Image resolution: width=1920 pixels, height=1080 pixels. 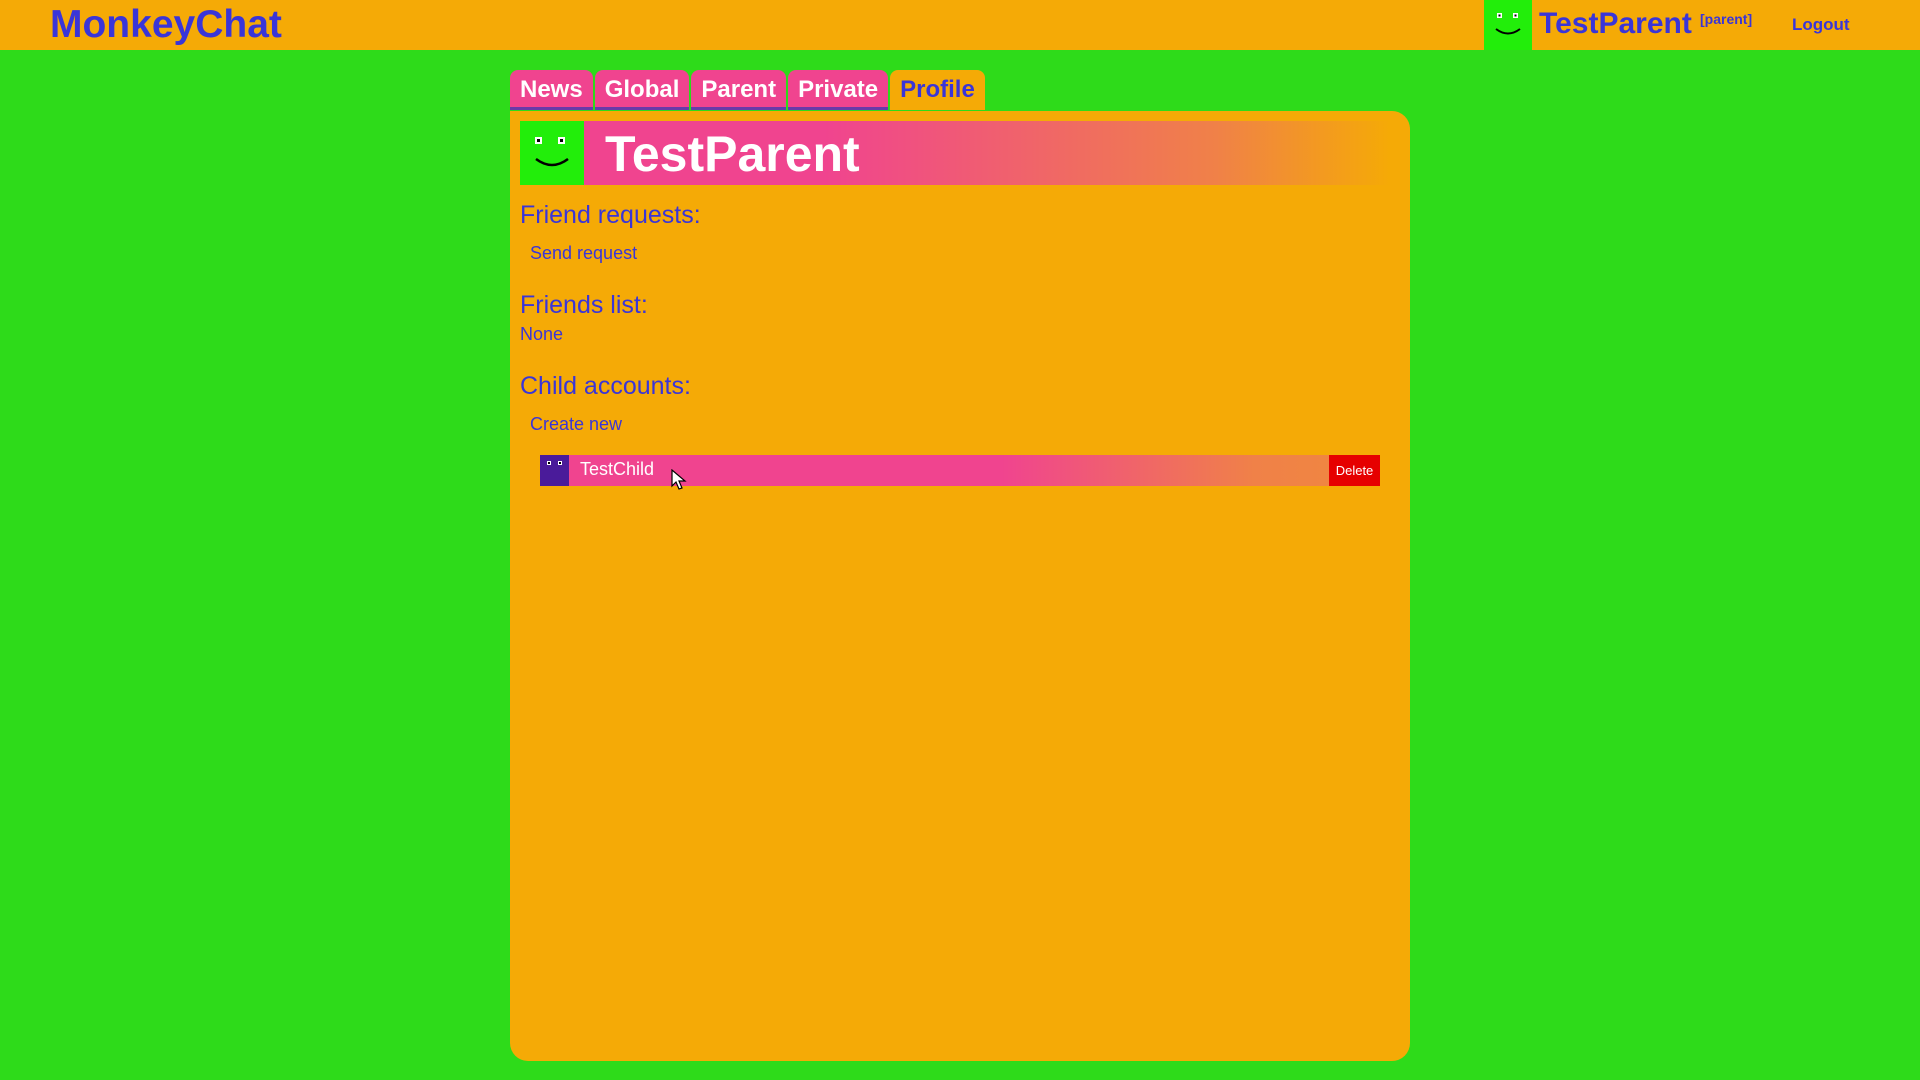 What do you see at coordinates (1726, 19) in the screenshot?
I see `user-role-badge: [parent]` at bounding box center [1726, 19].